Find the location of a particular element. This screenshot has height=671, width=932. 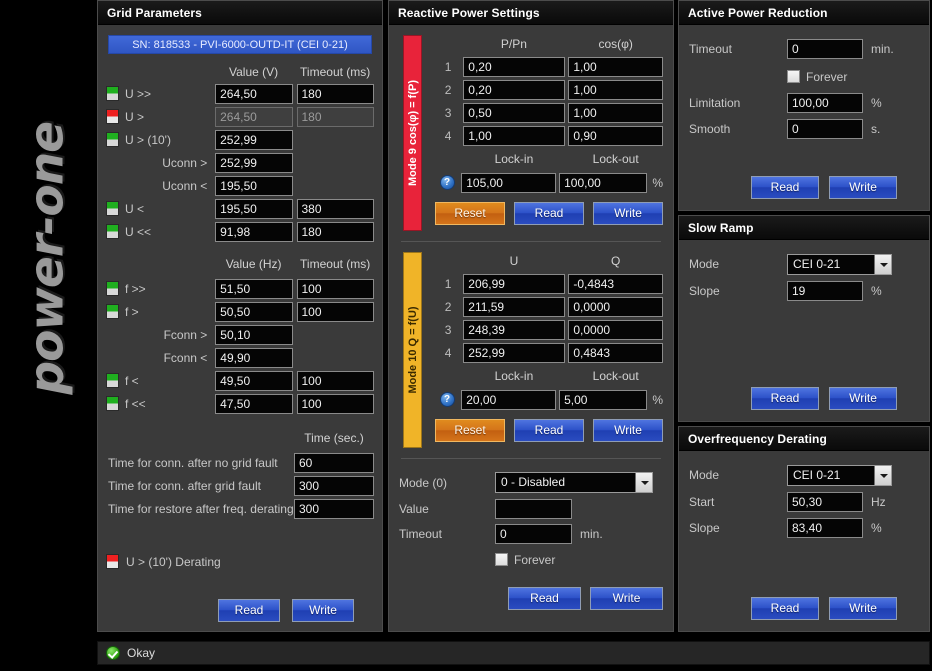

ofd-mode-label: Mode is located at coordinates (704, 475).